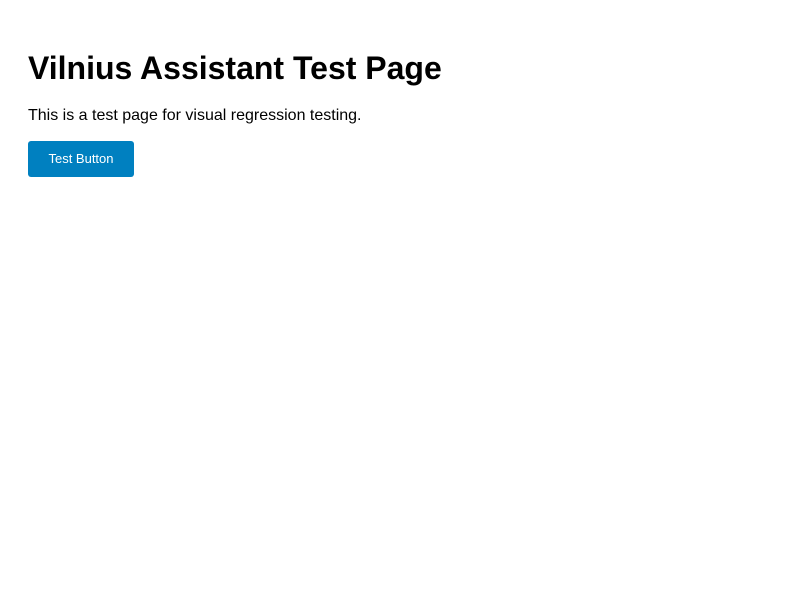  I want to click on test-button: Test Button, so click(81, 159).